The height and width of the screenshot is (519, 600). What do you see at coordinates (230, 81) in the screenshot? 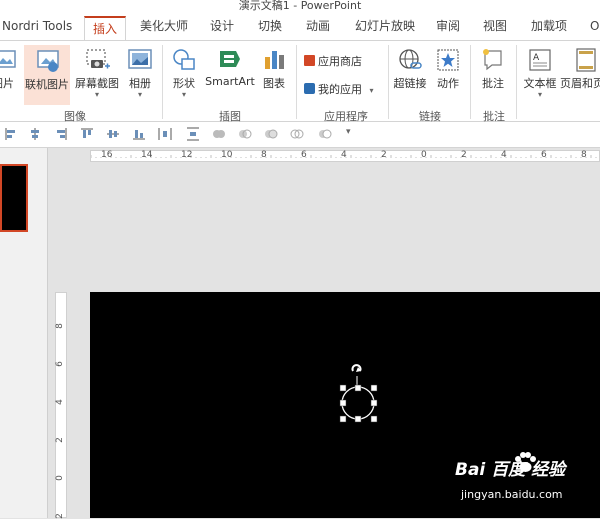
I see `smartart-label: SmartArt` at bounding box center [230, 81].